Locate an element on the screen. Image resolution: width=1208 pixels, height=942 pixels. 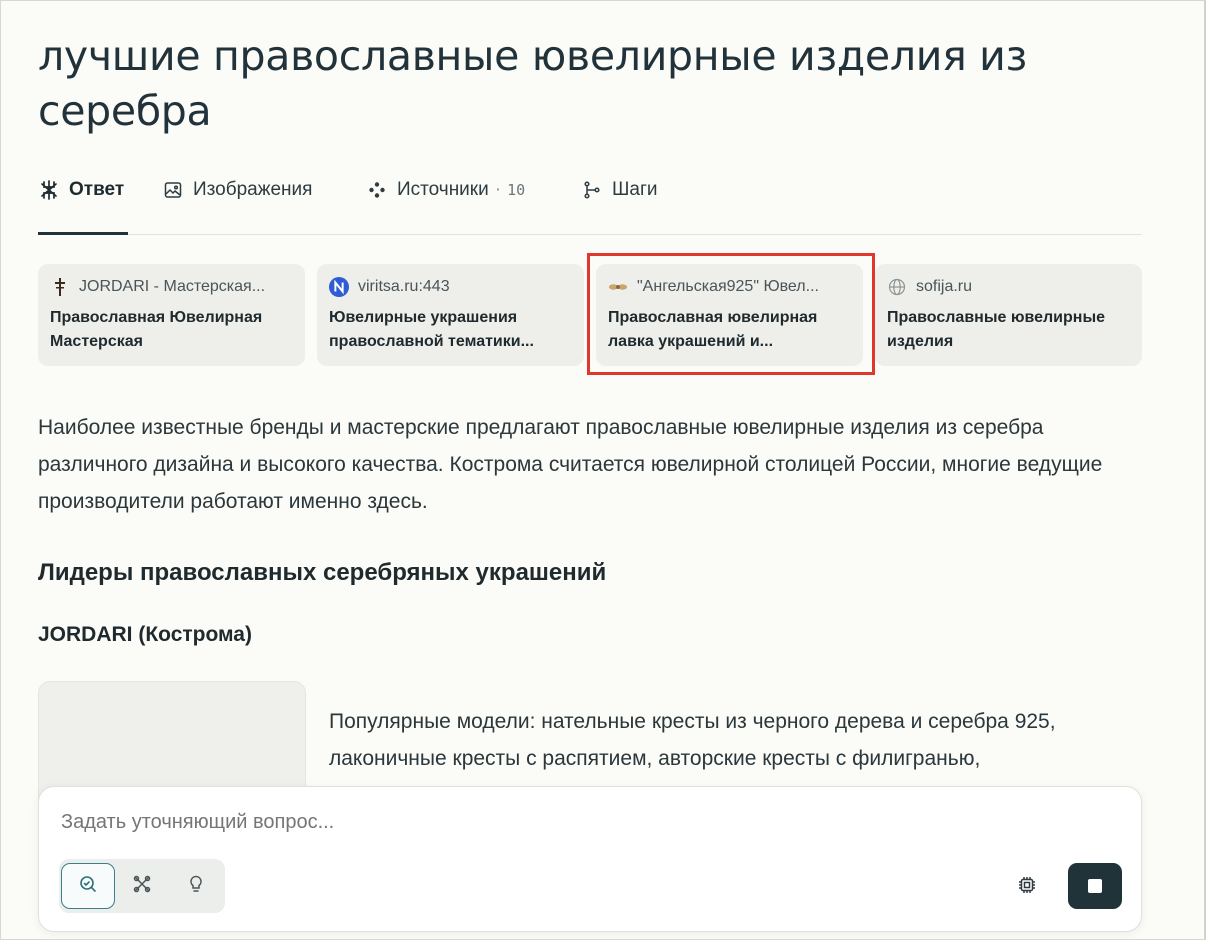
labs-mode-button is located at coordinates (196, 886).